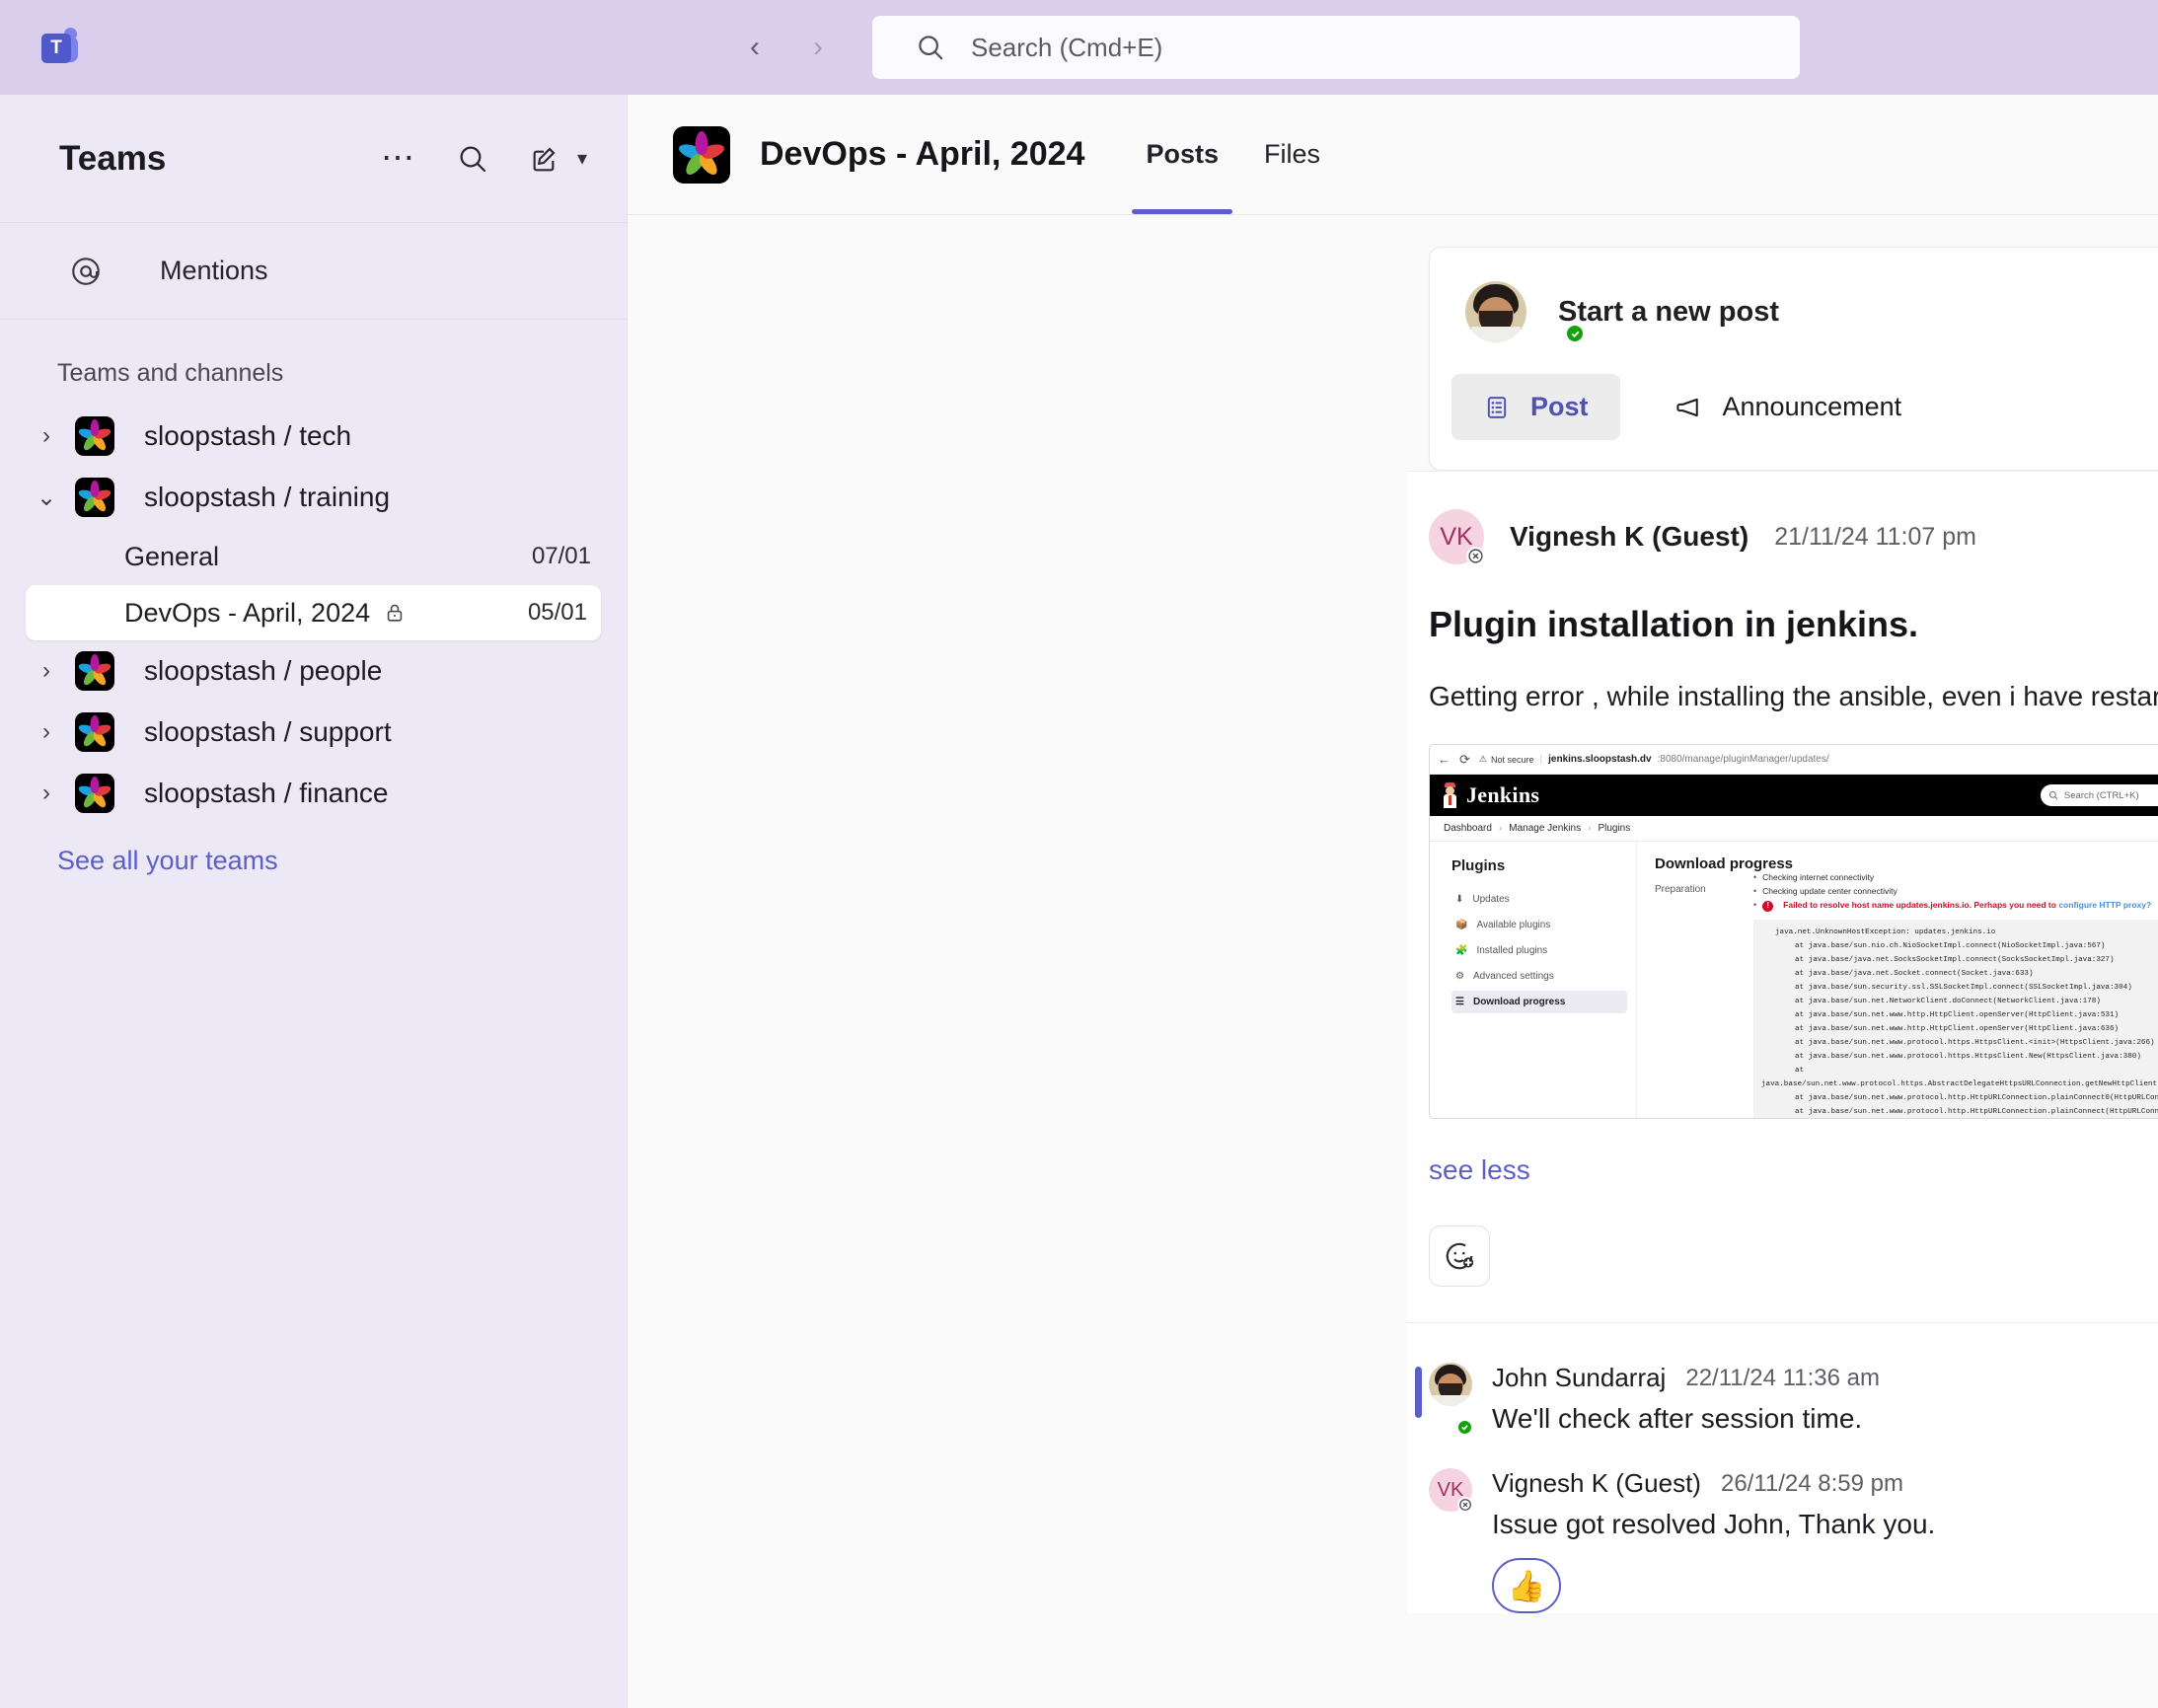 This screenshot has width=2158, height=1708. What do you see at coordinates (1875, 536) in the screenshot?
I see `post-timestamp: 21/11/24 11:07 pm` at bounding box center [1875, 536].